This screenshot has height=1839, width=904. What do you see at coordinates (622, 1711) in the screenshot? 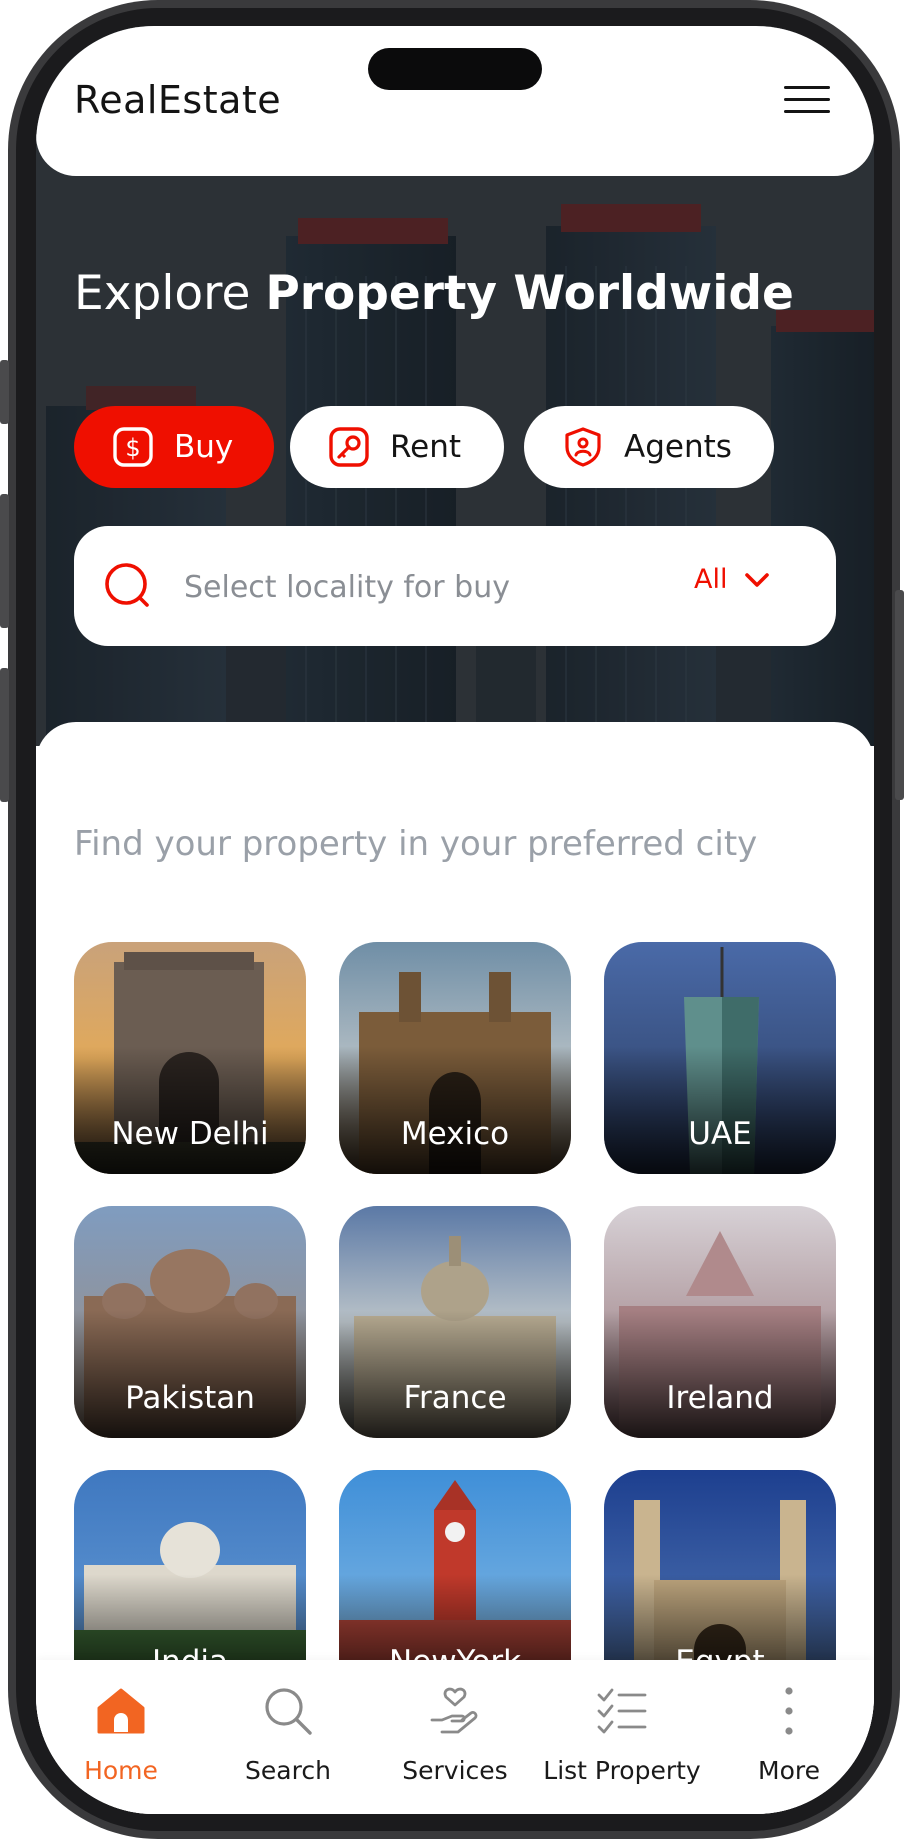
I see `checklist-icon` at bounding box center [622, 1711].